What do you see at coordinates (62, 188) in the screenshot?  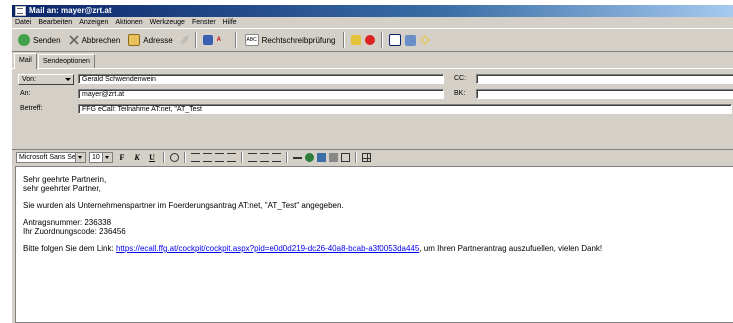 I see `greeting-line-2: sehr geehrter Partner,` at bounding box center [62, 188].